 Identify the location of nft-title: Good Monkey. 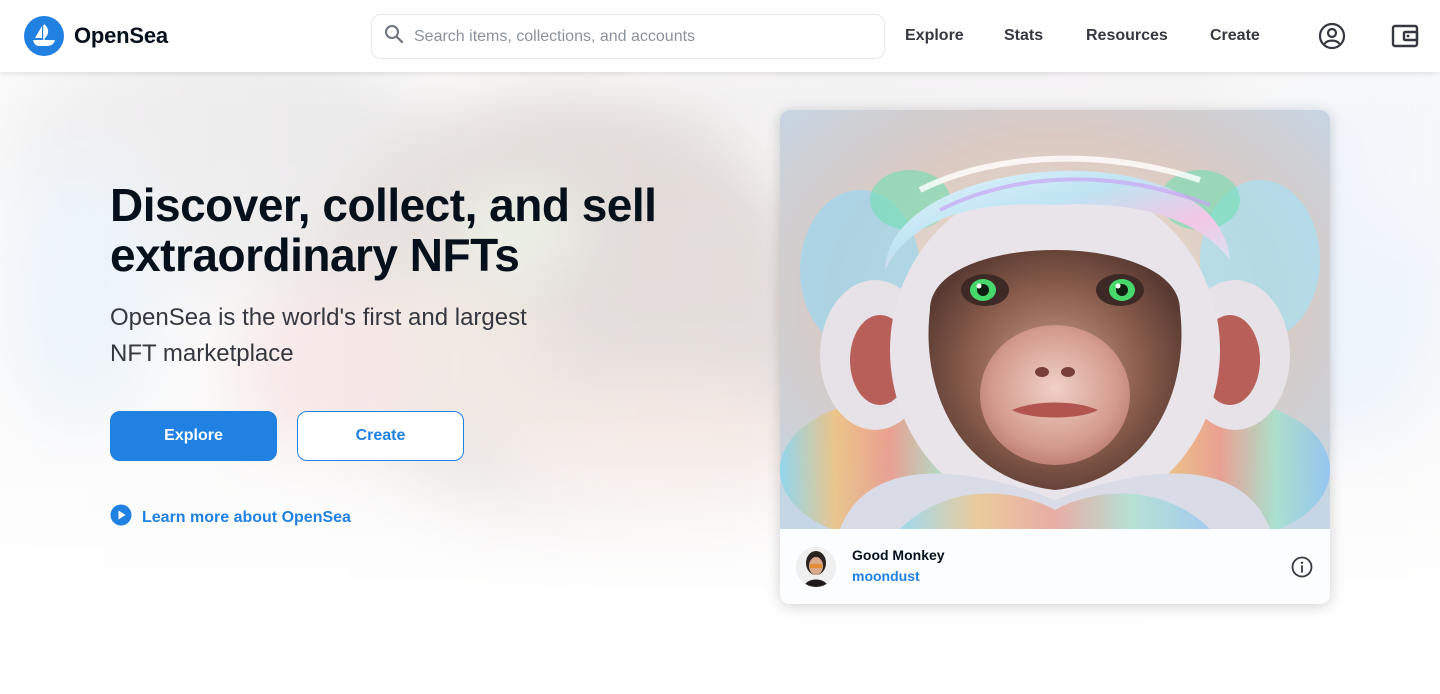
(898, 555).